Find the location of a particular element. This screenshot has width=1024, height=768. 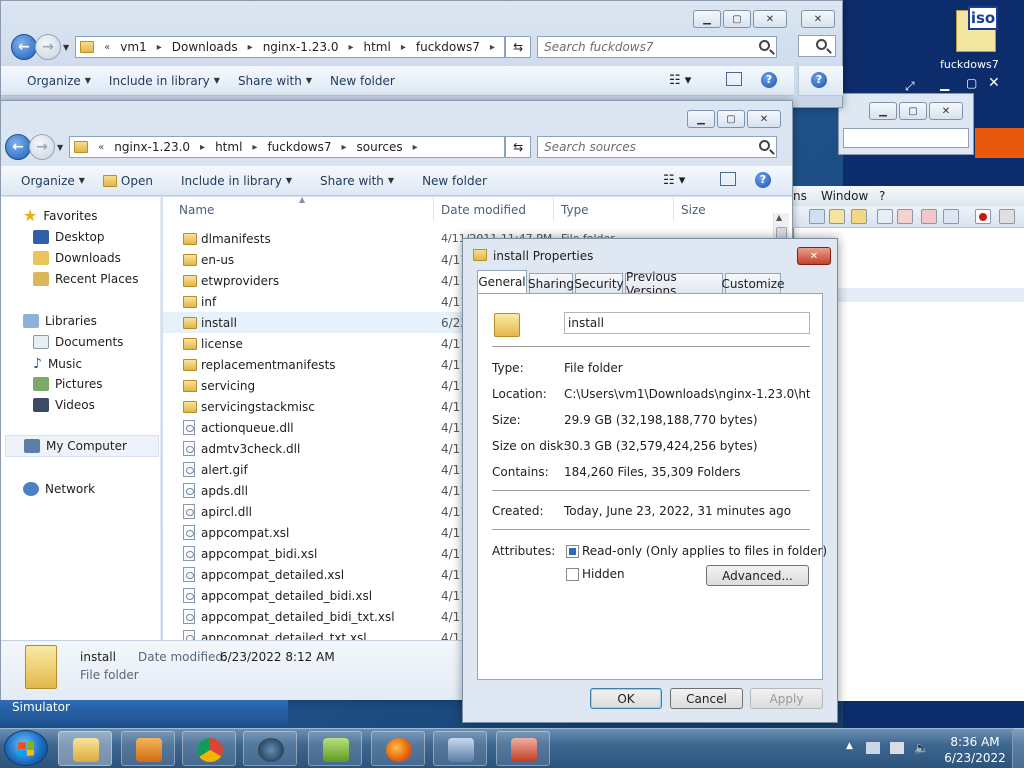

nav-favorites: ★ Favorites is located at coordinates (60, 216).